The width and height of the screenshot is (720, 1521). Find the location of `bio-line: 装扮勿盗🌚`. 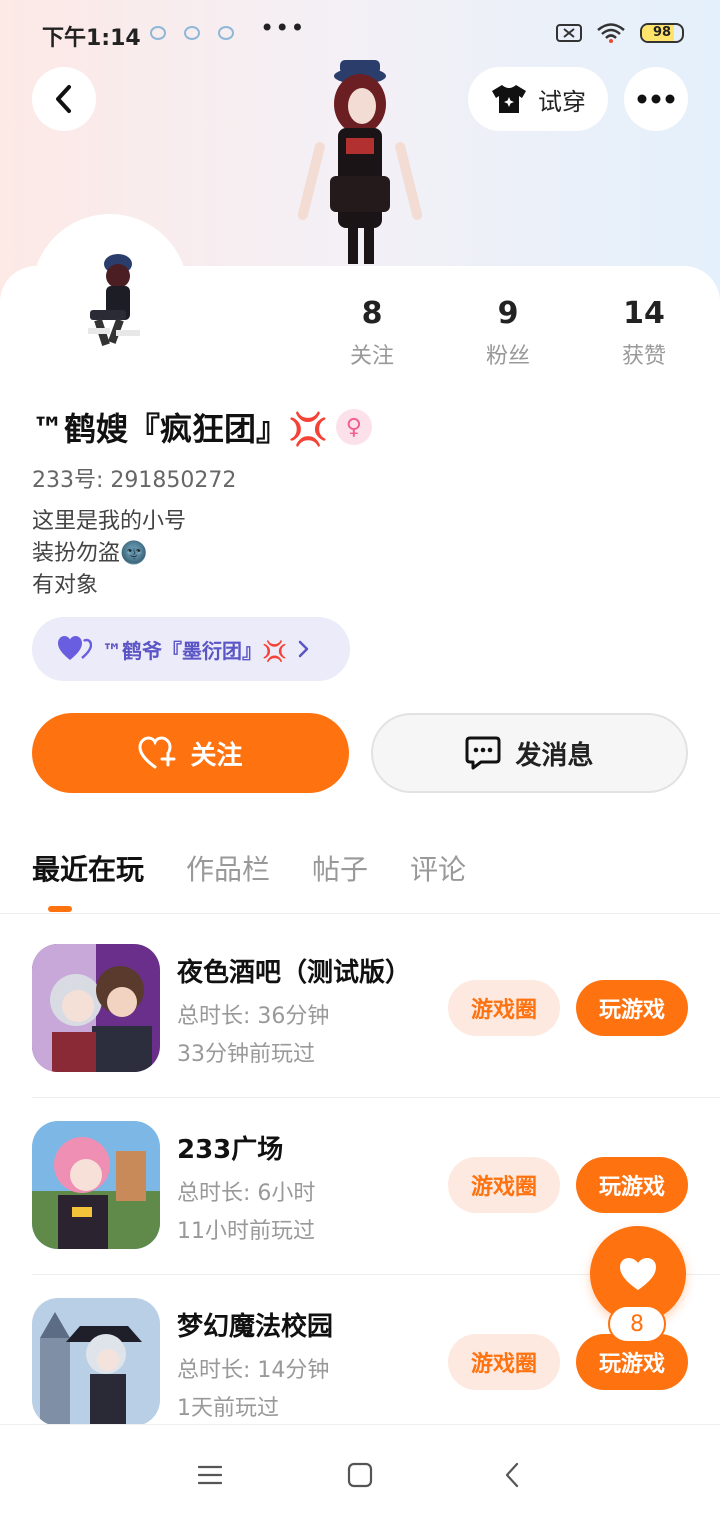

bio-line: 装扮勿盗🌚 is located at coordinates (90, 553).